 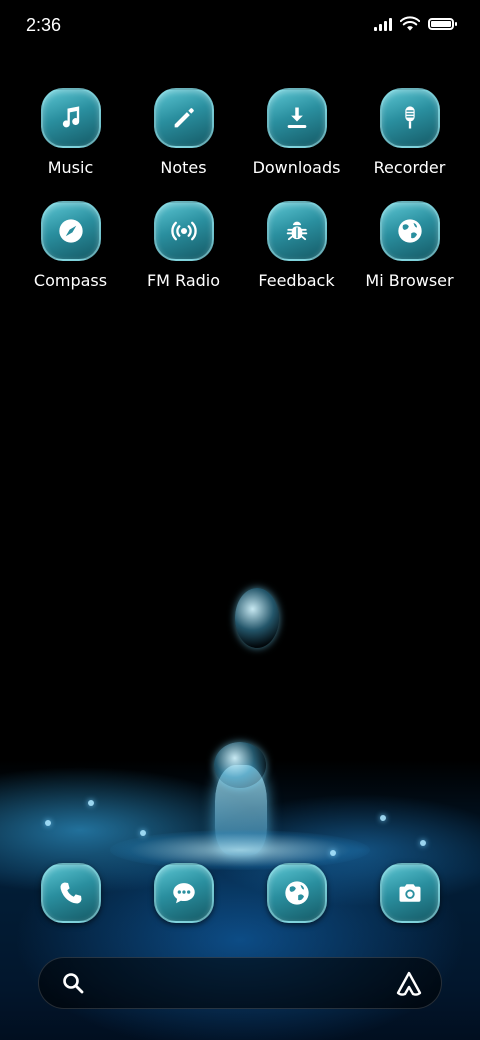 I want to click on app-compass: Compass, so click(x=70, y=245).